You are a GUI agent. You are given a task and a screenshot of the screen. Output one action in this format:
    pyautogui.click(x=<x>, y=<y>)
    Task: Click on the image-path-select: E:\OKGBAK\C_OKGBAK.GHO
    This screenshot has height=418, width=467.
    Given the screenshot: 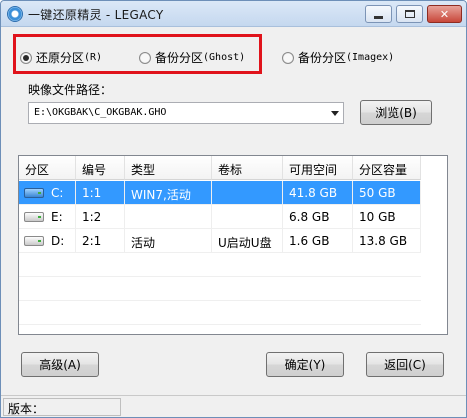 What is the action you would take?
    pyautogui.click(x=186, y=113)
    